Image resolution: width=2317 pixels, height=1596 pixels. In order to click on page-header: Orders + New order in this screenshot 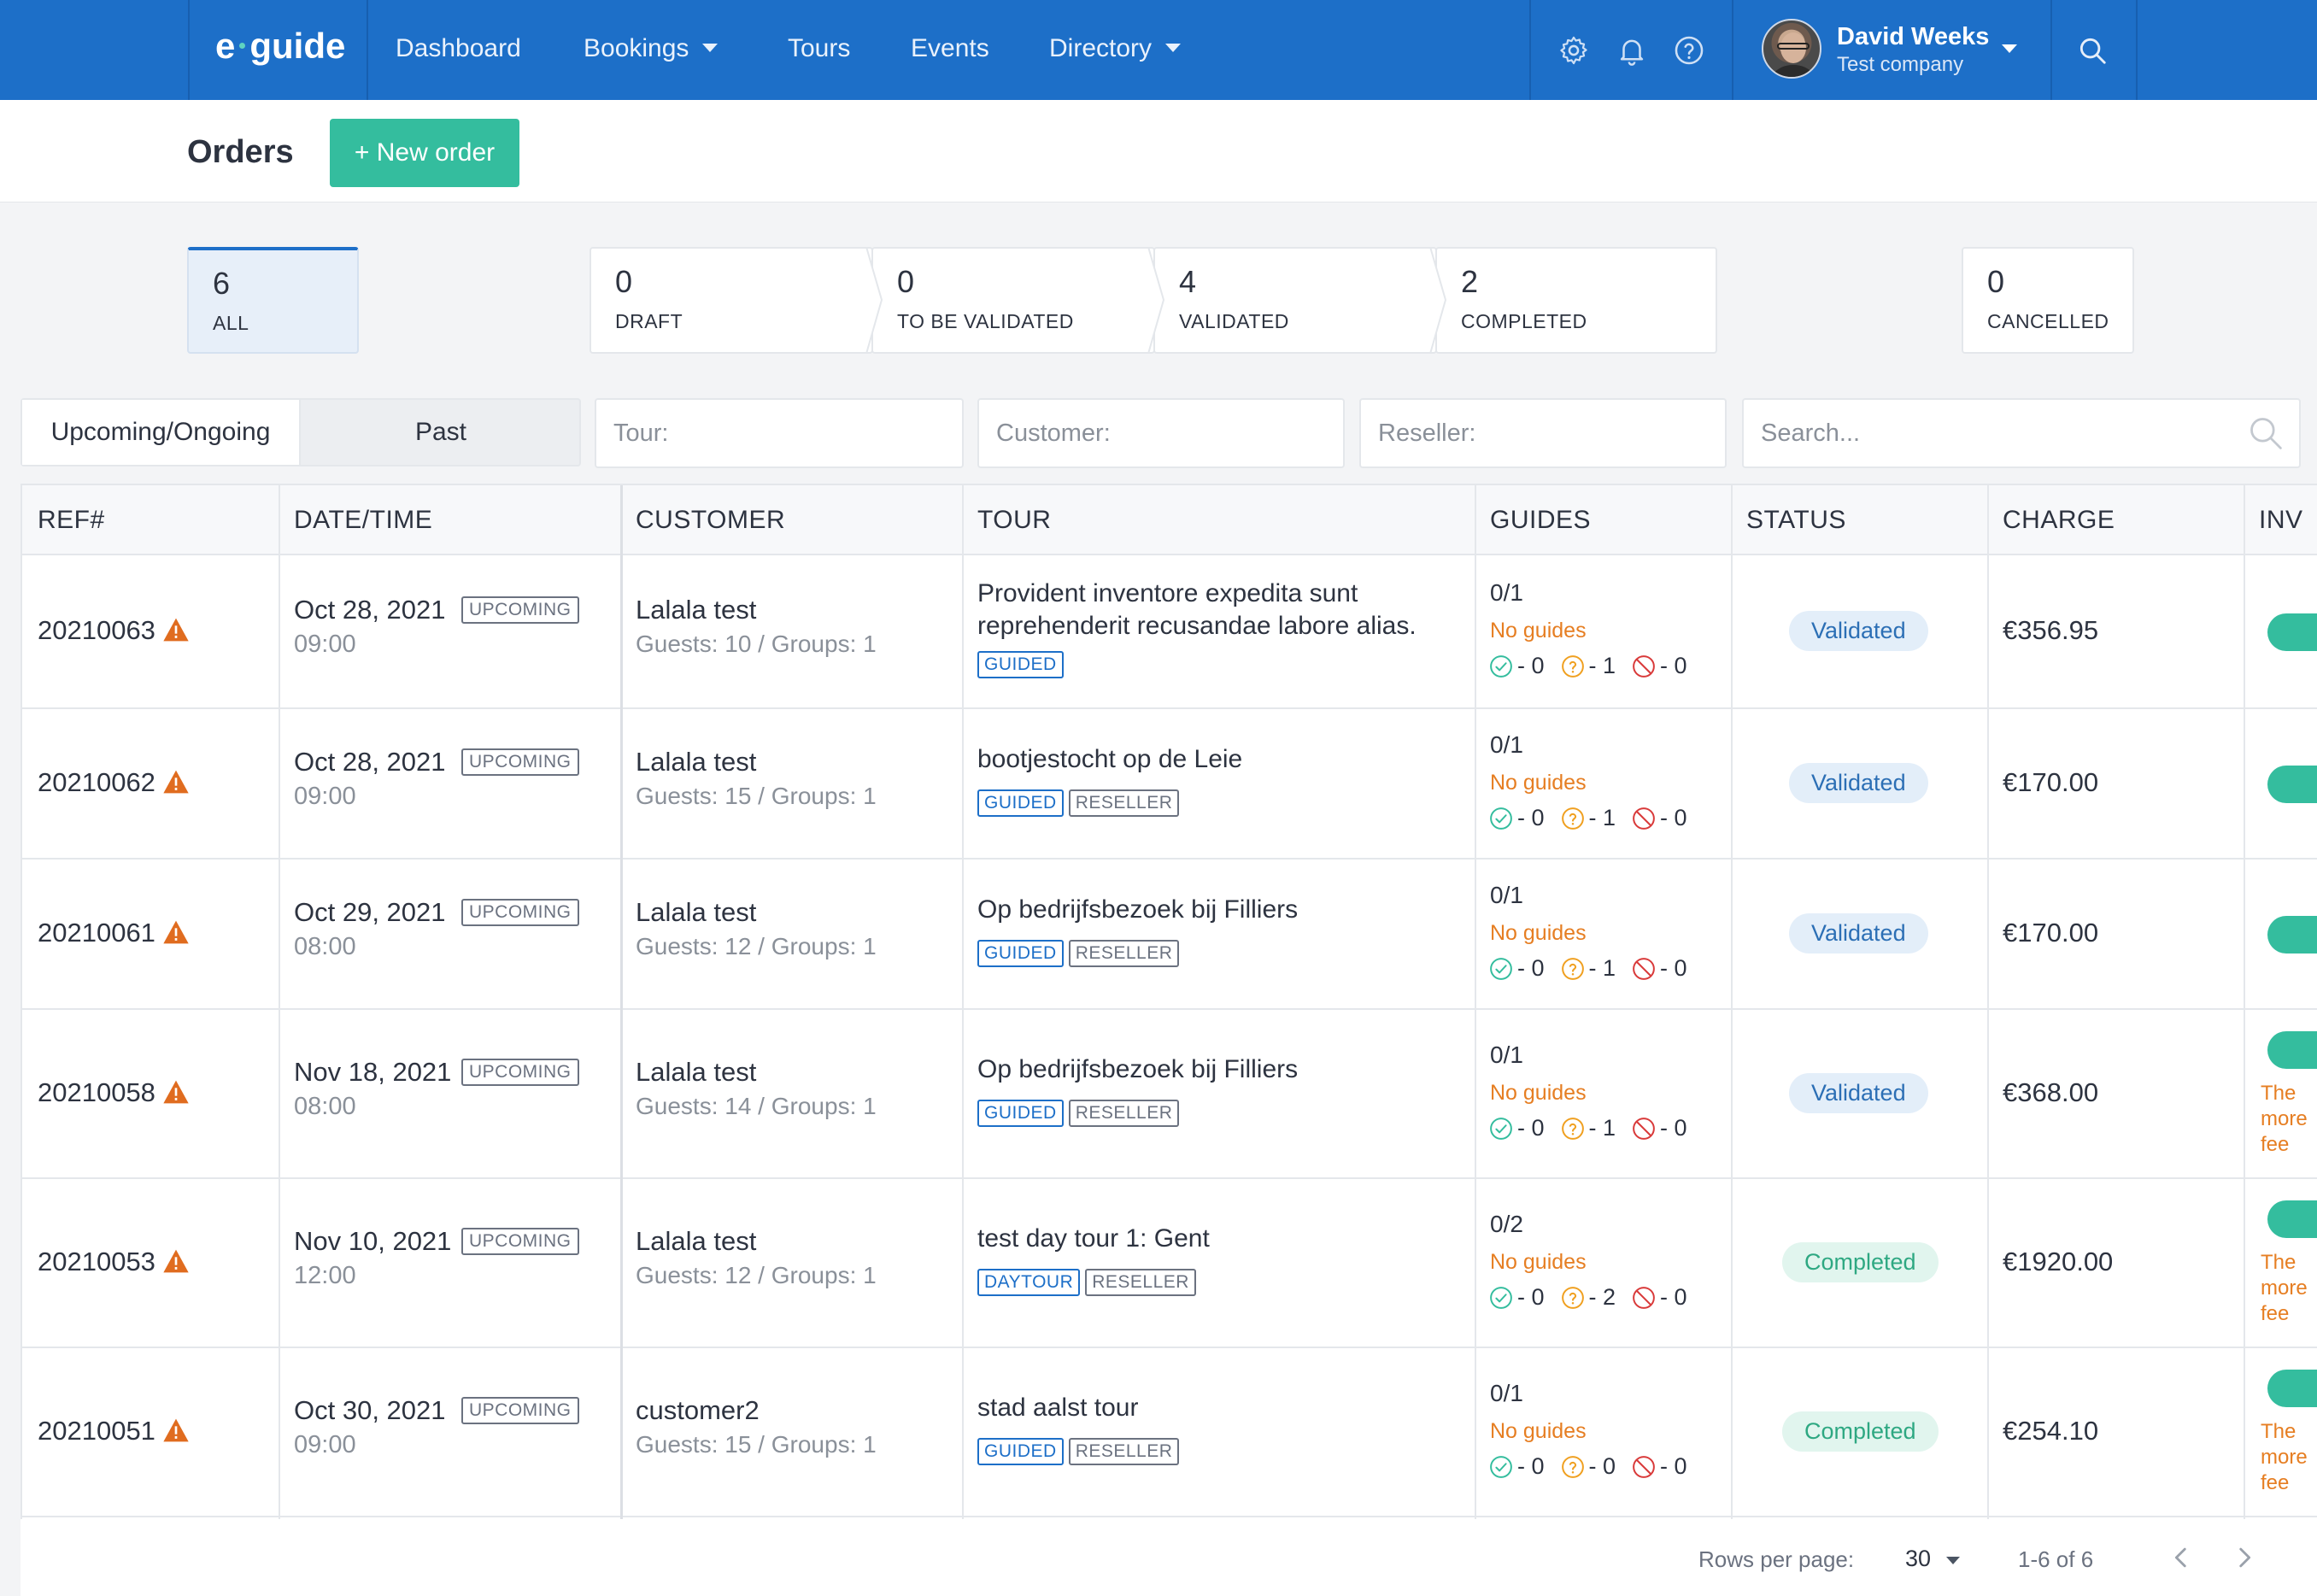, I will do `click(1158, 151)`.